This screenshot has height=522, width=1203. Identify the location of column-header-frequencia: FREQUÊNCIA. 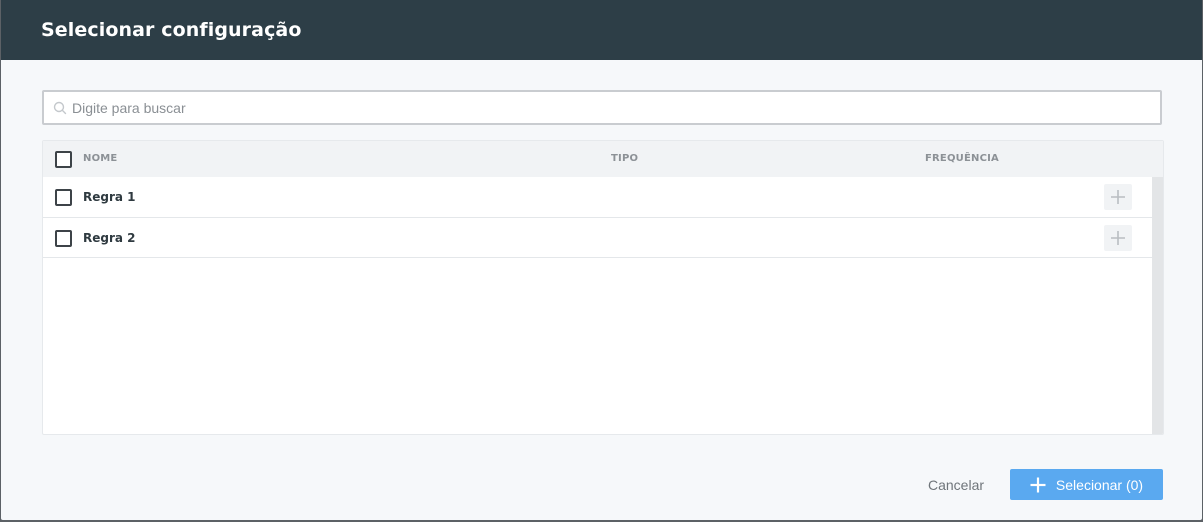
(962, 158).